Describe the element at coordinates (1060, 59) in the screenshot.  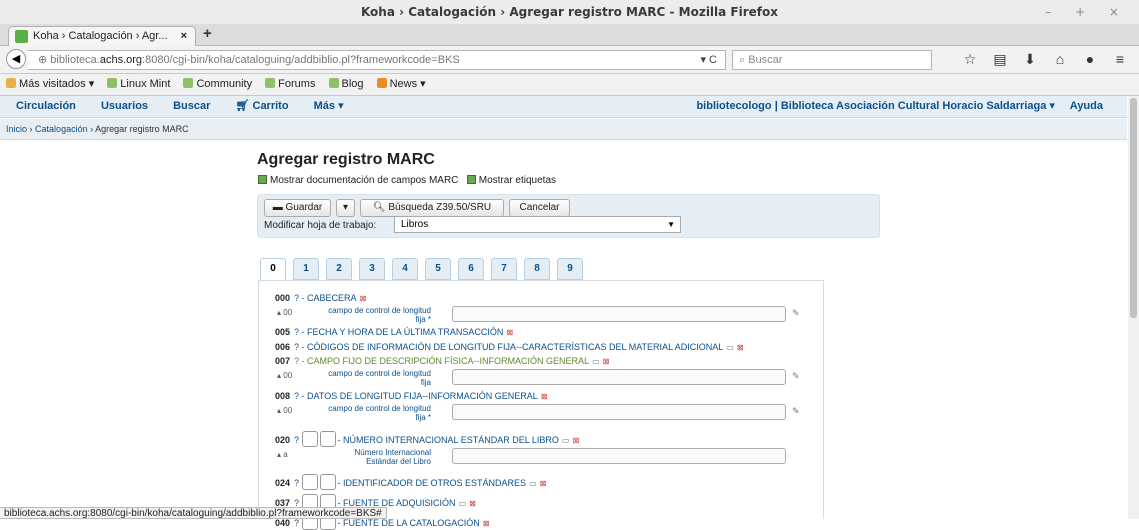
I see `home-icon: ⌂` at that location.